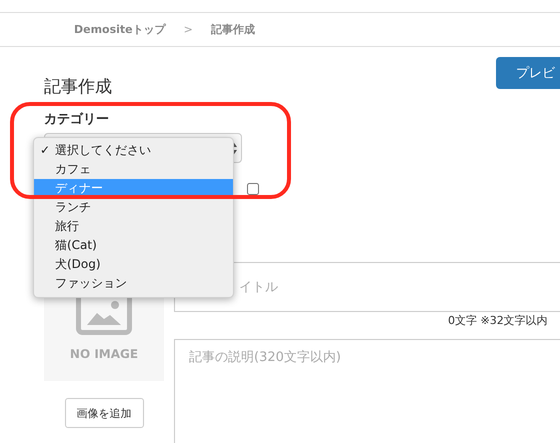  What do you see at coordinates (232, 29) in the screenshot?
I see `breadcrumb-current: 記事作成` at bounding box center [232, 29].